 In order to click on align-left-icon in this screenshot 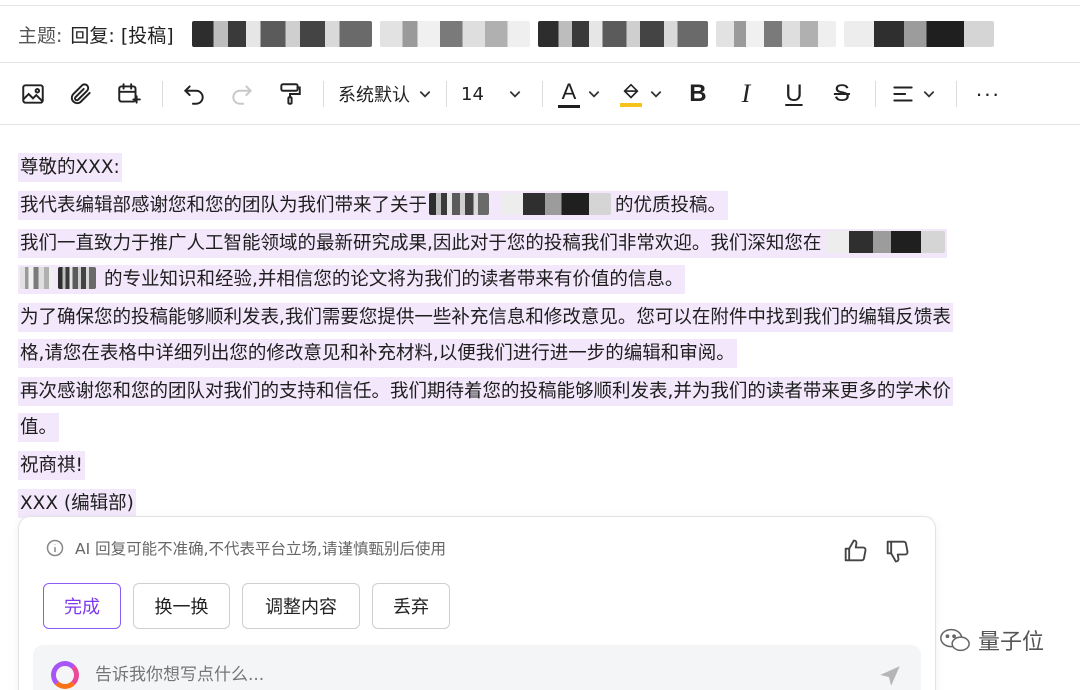, I will do `click(903, 94)`.